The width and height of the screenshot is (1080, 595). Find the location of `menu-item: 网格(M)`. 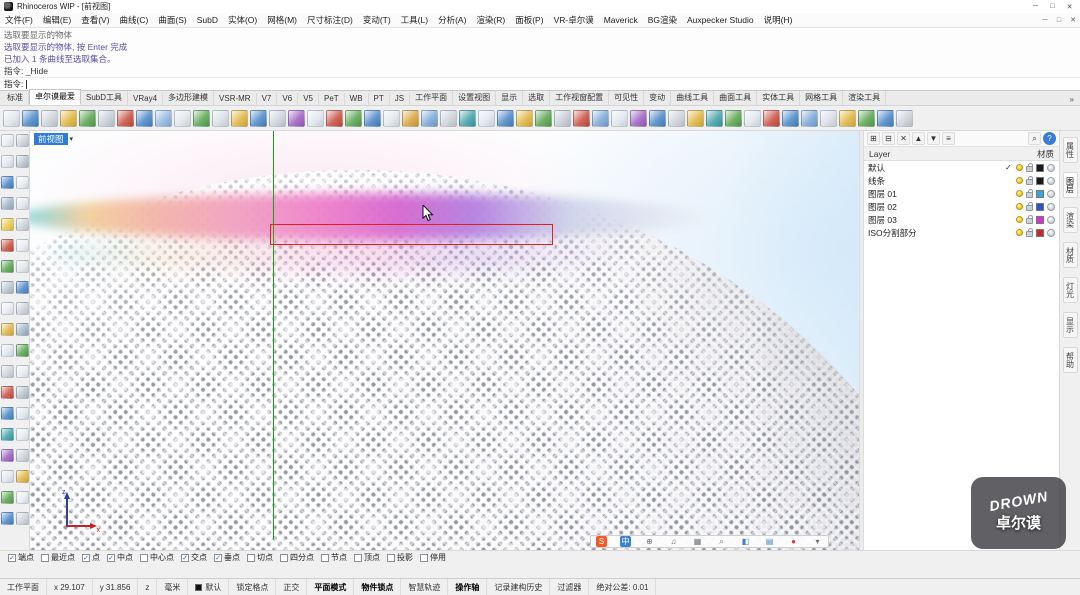

menu-item: 网格(M) is located at coordinates (282, 20).